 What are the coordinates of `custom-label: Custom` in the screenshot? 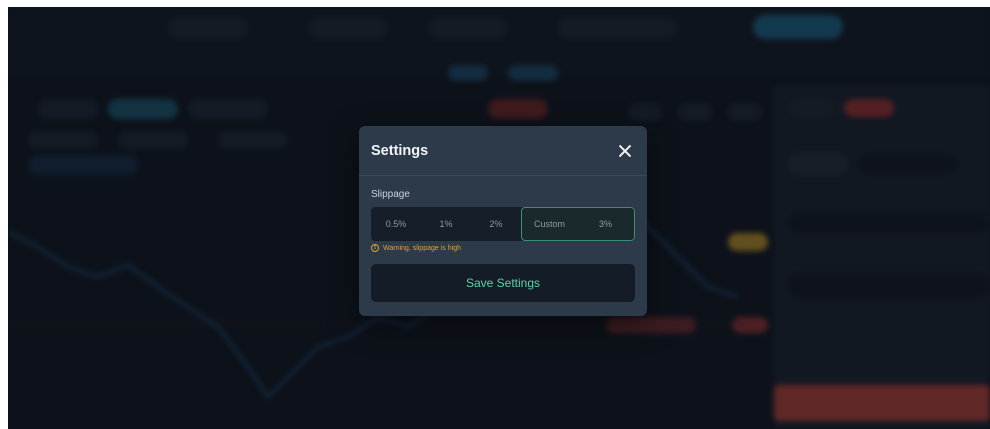 It's located at (550, 224).